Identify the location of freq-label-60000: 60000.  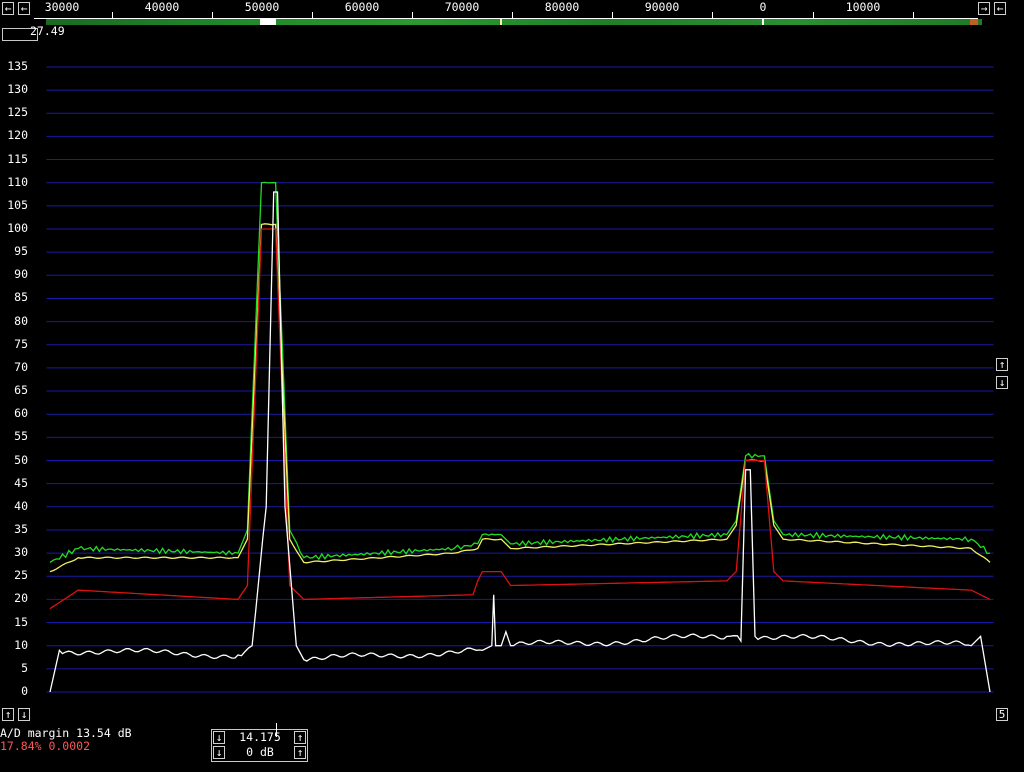
(362, 7).